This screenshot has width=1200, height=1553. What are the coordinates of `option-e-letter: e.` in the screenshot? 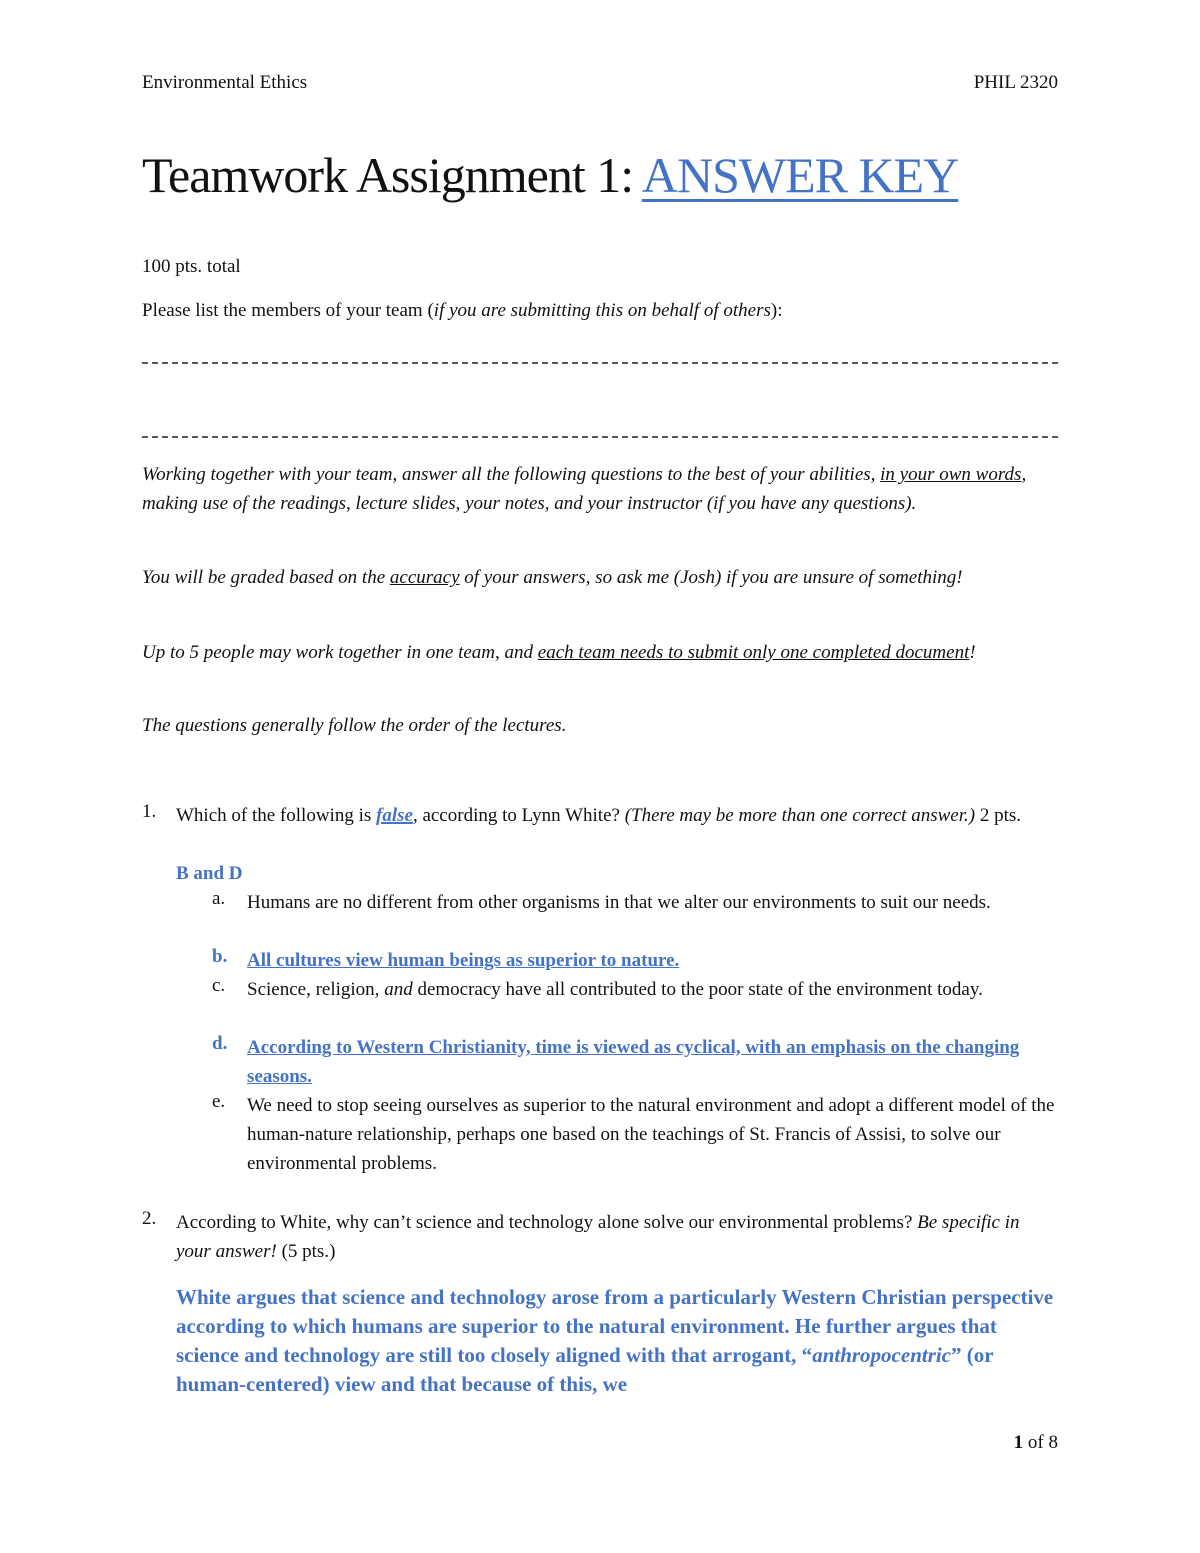 It's located at (219, 1101).